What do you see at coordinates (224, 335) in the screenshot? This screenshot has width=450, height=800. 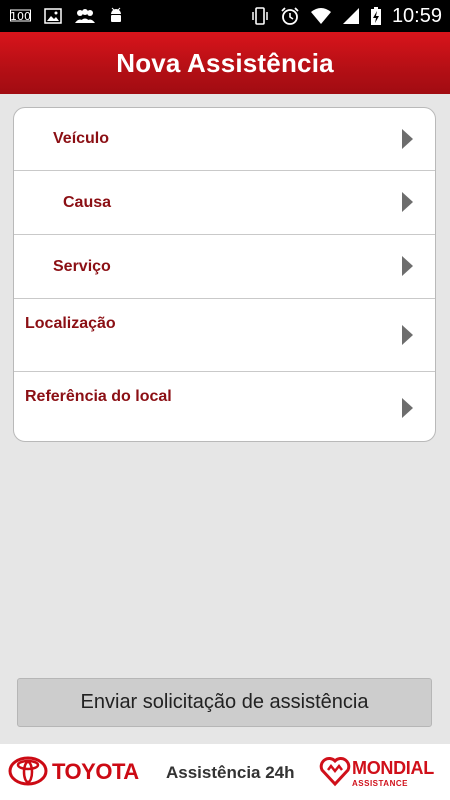 I see `menu-item-localizacao: Localização` at bounding box center [224, 335].